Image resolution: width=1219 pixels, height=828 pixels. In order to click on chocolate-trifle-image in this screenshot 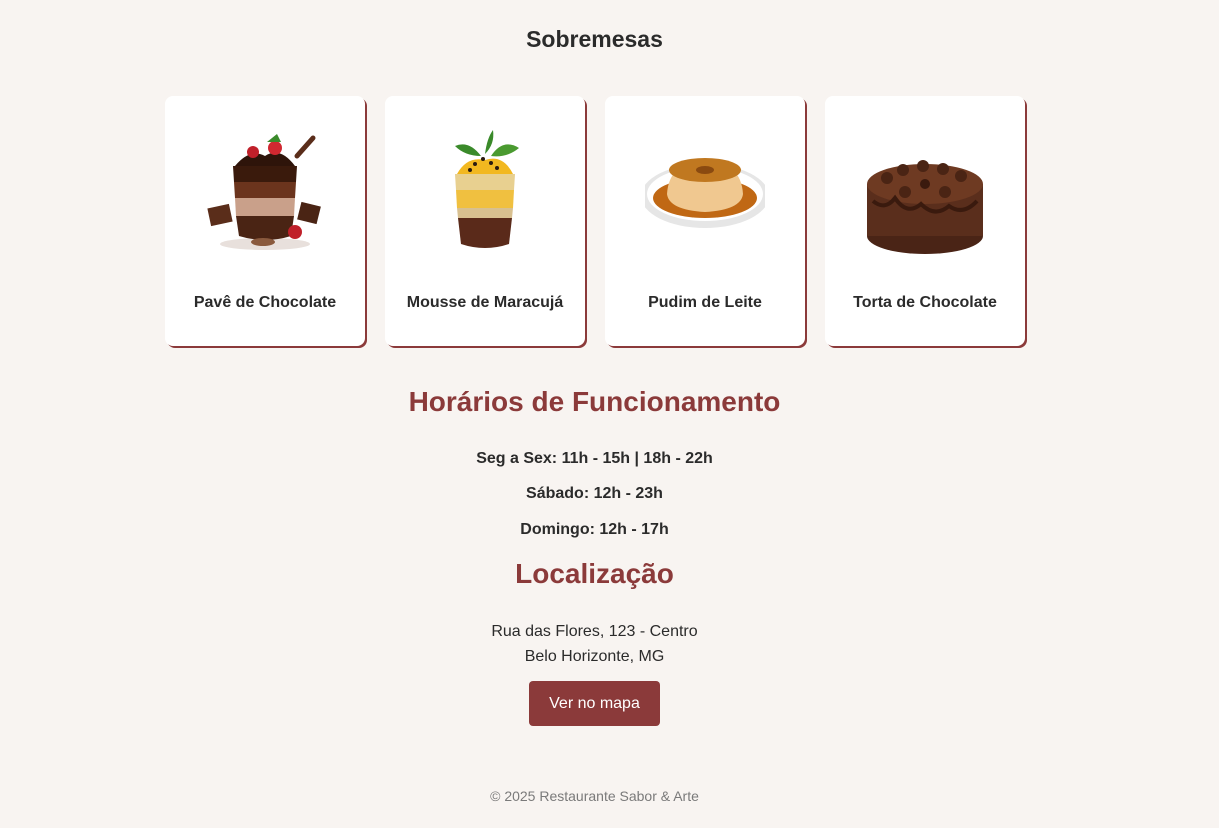, I will do `click(265, 191)`.